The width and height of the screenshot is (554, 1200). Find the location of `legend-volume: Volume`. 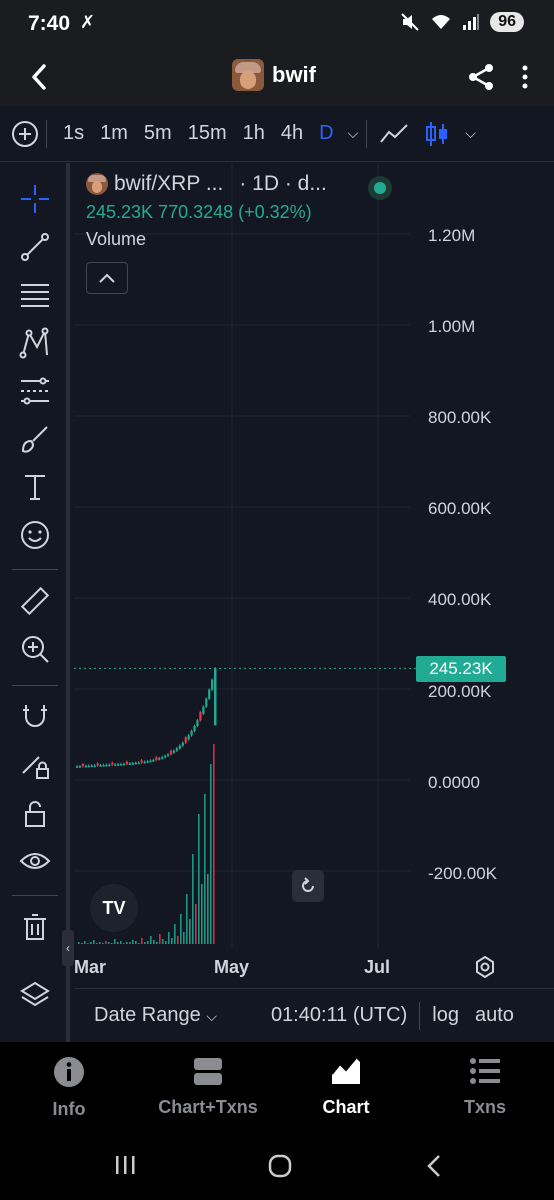

legend-volume: Volume is located at coordinates (206, 239).